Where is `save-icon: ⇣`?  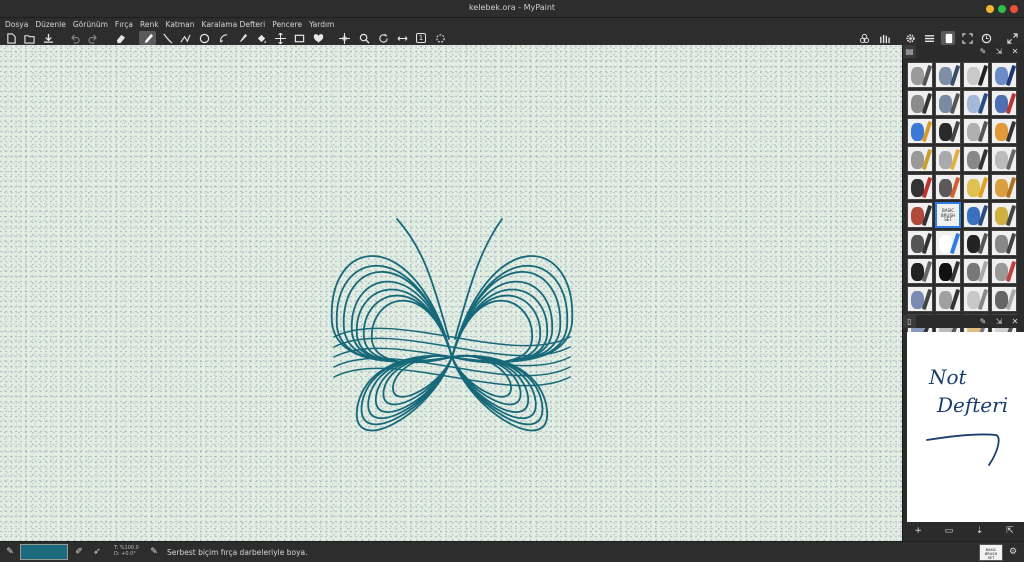
save-icon: ⇣ is located at coordinates (980, 531).